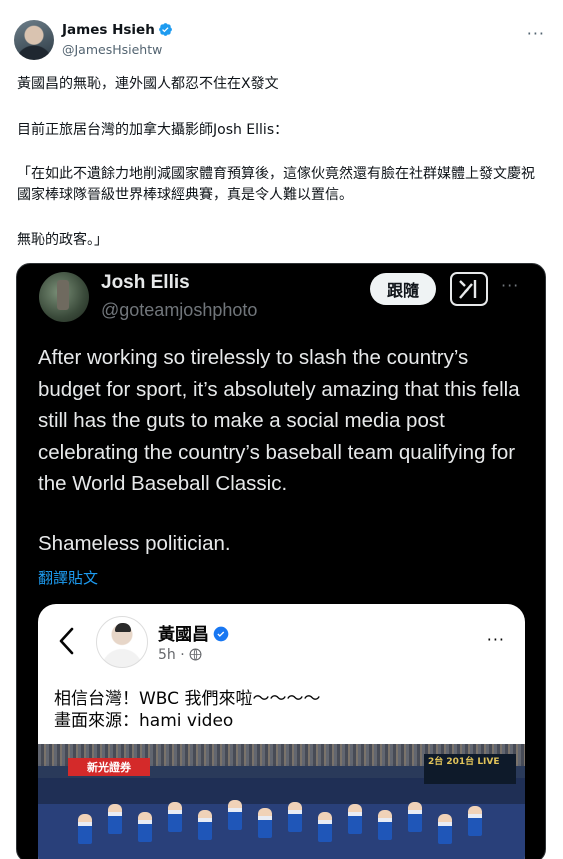 This screenshot has width=563, height=859. I want to click on tweet-text-line-1: 黃國昌的無恥，連外國人都忍不住在X發文, so click(148, 84).